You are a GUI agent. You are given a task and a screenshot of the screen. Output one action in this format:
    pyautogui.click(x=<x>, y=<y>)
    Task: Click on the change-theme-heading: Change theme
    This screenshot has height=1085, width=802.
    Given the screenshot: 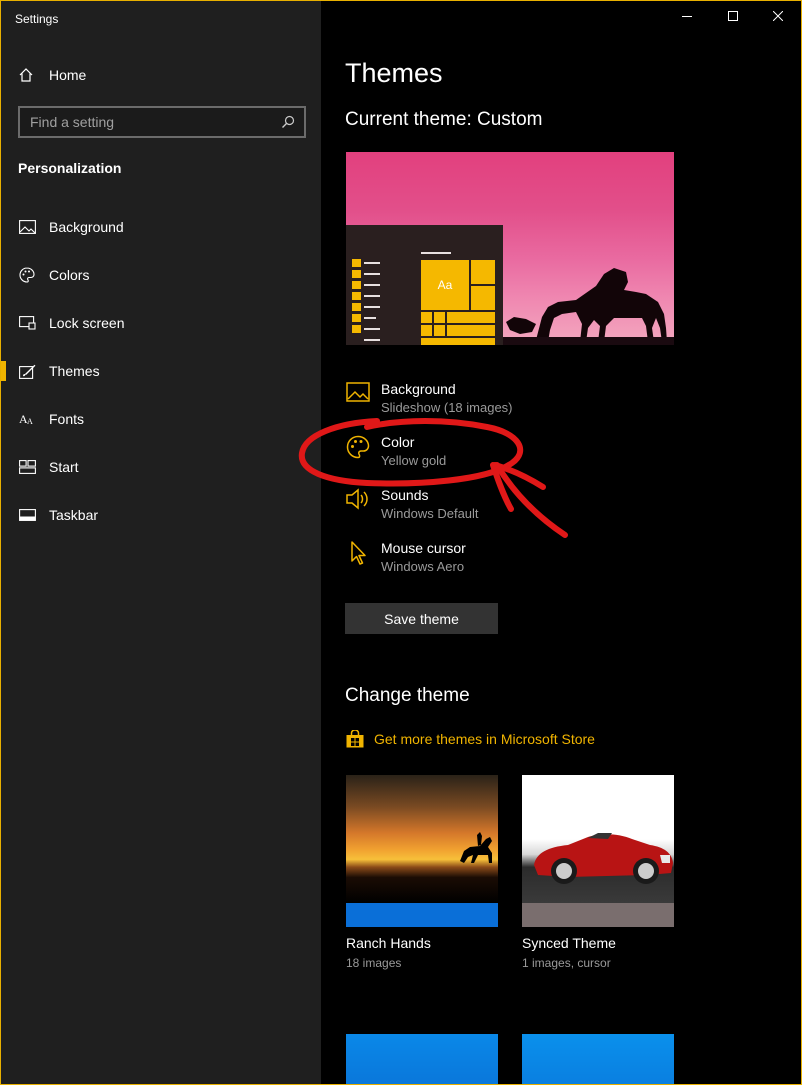 What is the action you would take?
    pyautogui.click(x=407, y=695)
    